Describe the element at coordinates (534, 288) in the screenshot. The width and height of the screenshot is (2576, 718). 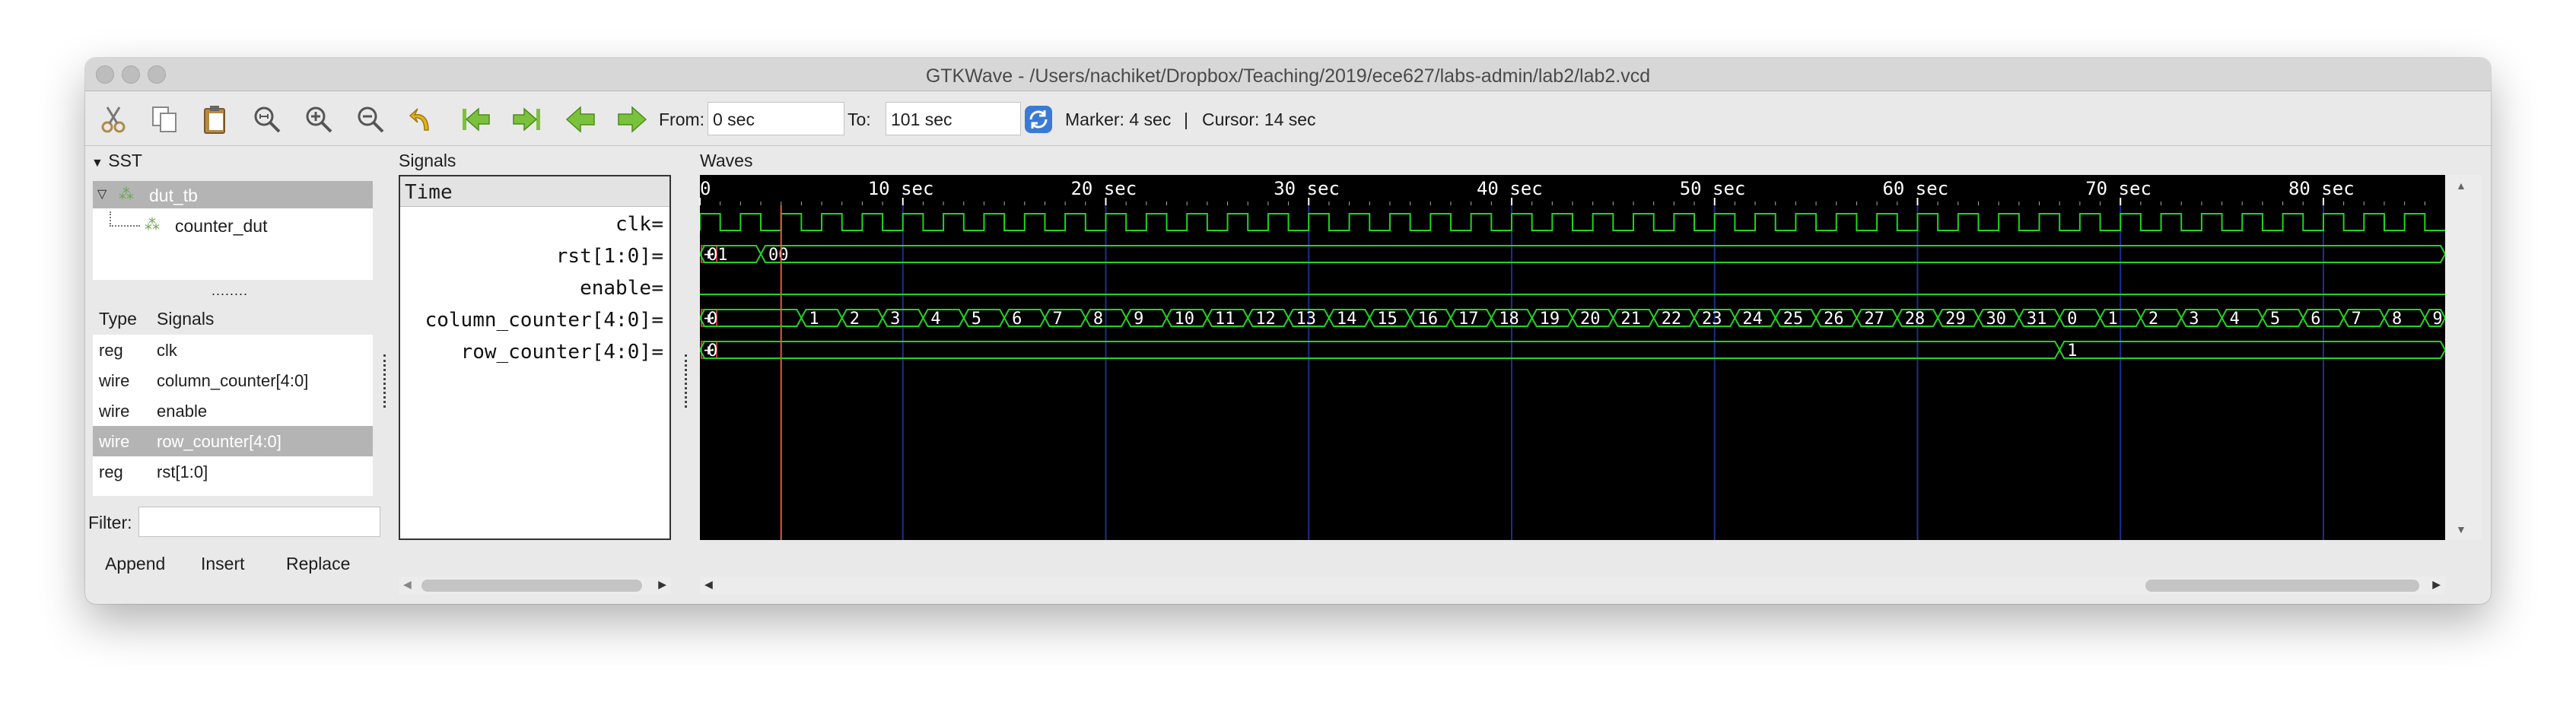
I see `signal-name-row: enable =` at that location.